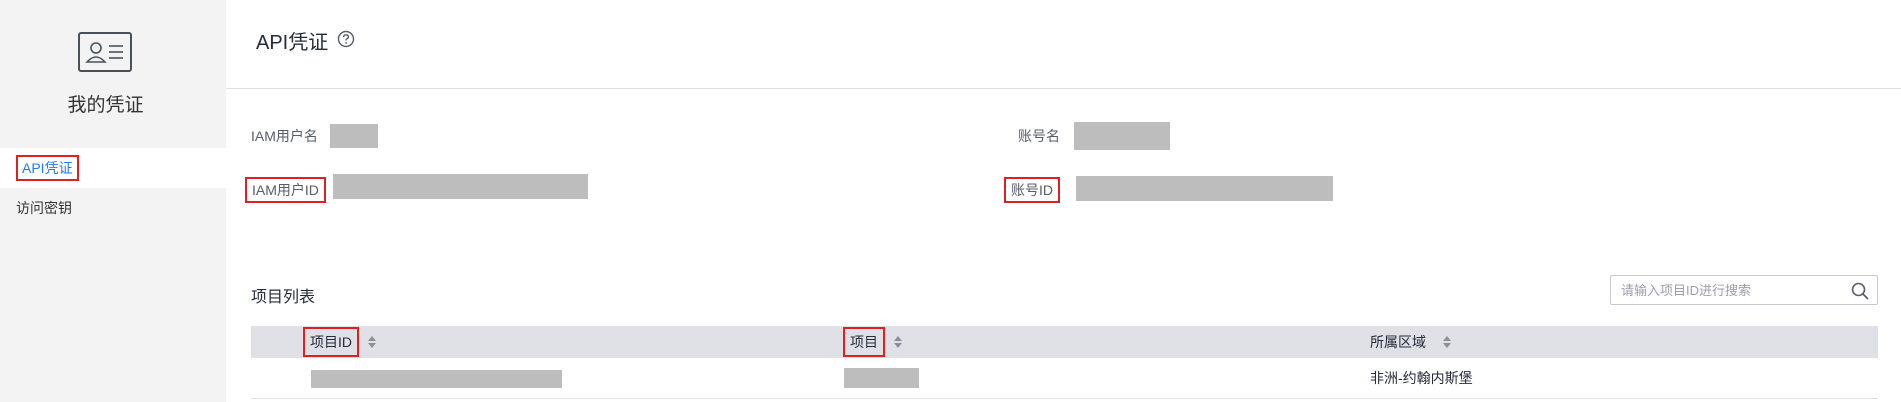  What do you see at coordinates (460, 186) in the screenshot?
I see `iam-user-id-value-redacted` at bounding box center [460, 186].